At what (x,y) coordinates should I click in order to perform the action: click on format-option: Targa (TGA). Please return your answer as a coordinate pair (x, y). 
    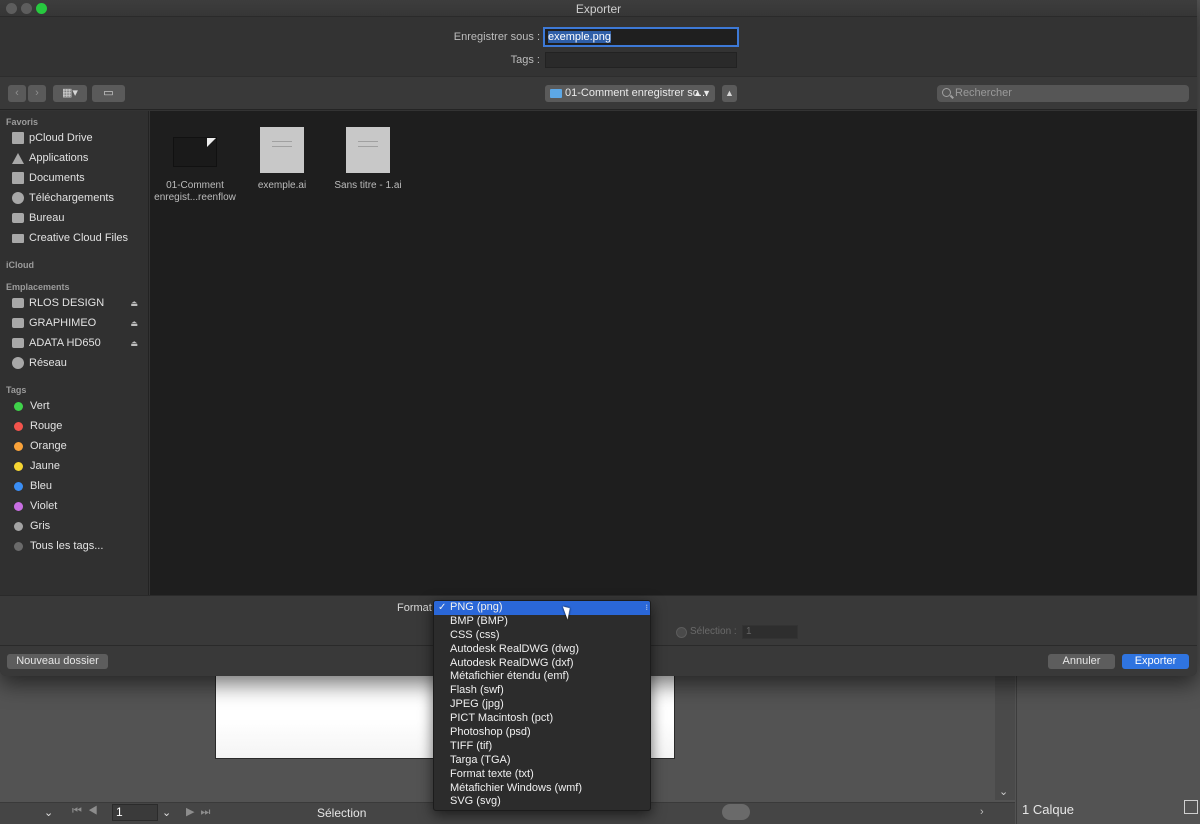
    Looking at the image, I should click on (542, 761).